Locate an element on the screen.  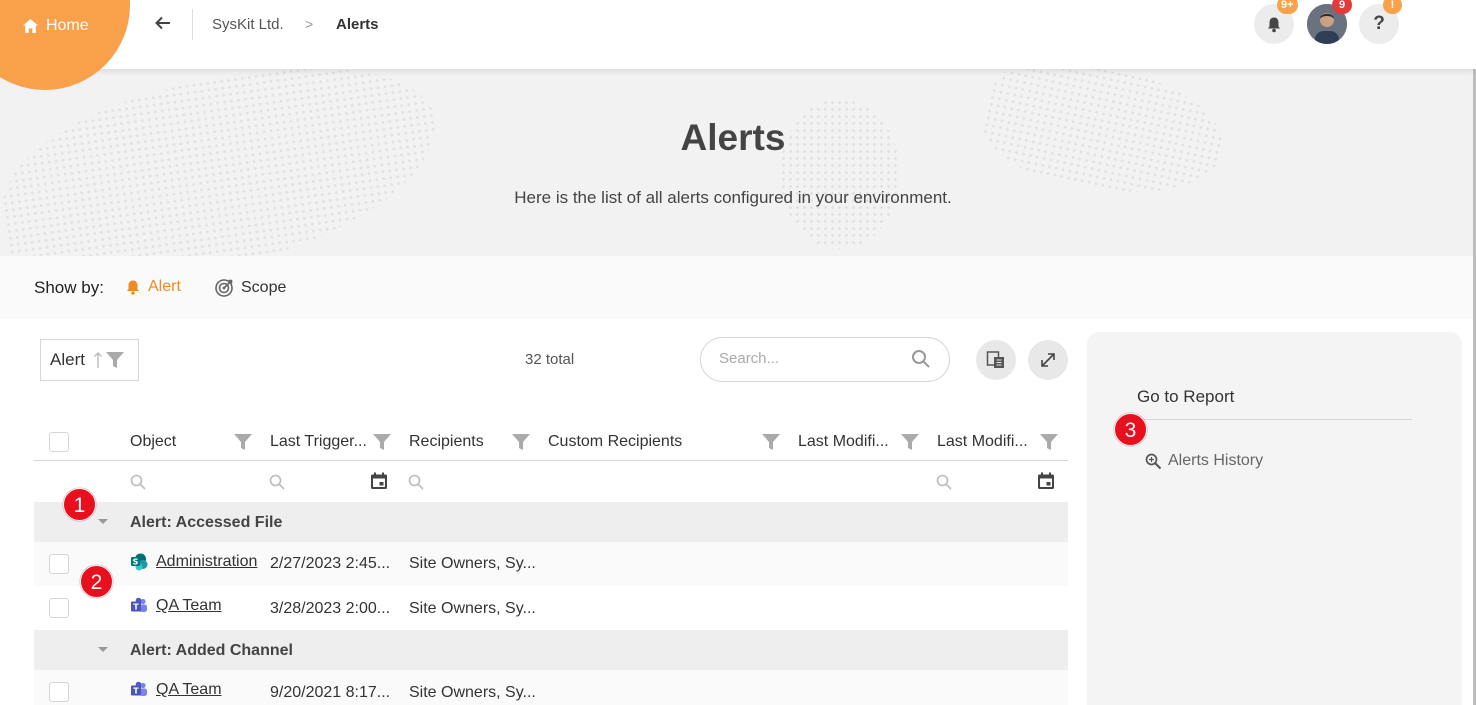
search-input is located at coordinates (809, 358).